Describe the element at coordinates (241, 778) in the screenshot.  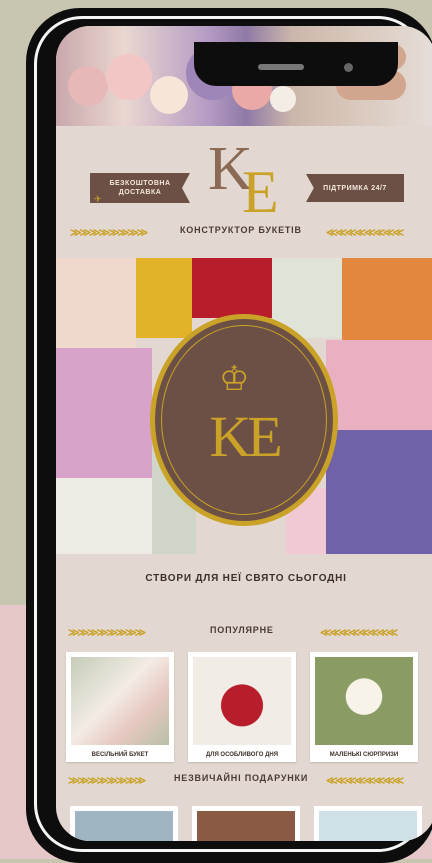
I see `unusual-gifts-title: НЕЗВИЧАЙНІ ПОДАРУНКИ` at that location.